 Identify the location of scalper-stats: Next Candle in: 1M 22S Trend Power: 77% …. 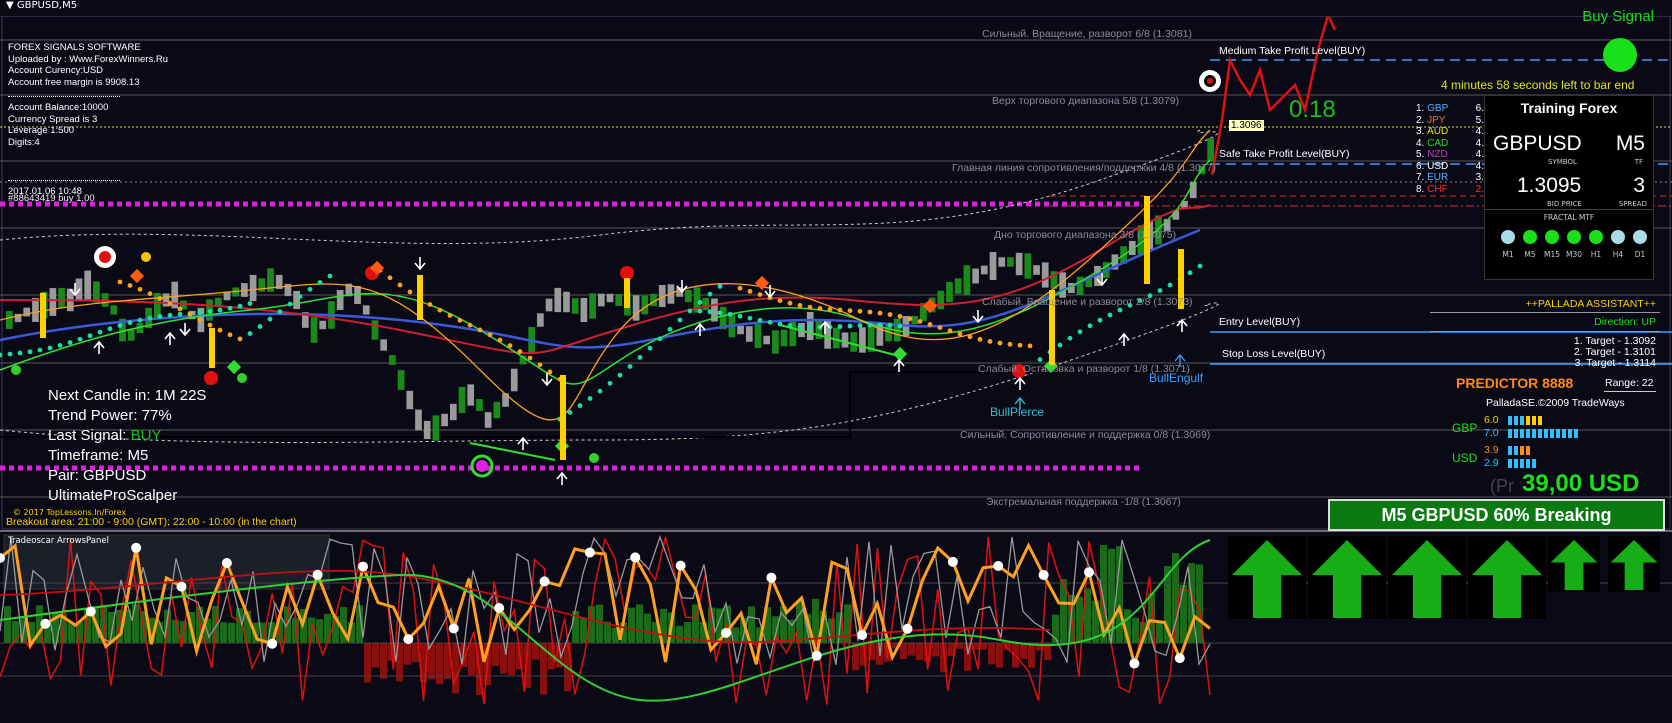
(127, 446).